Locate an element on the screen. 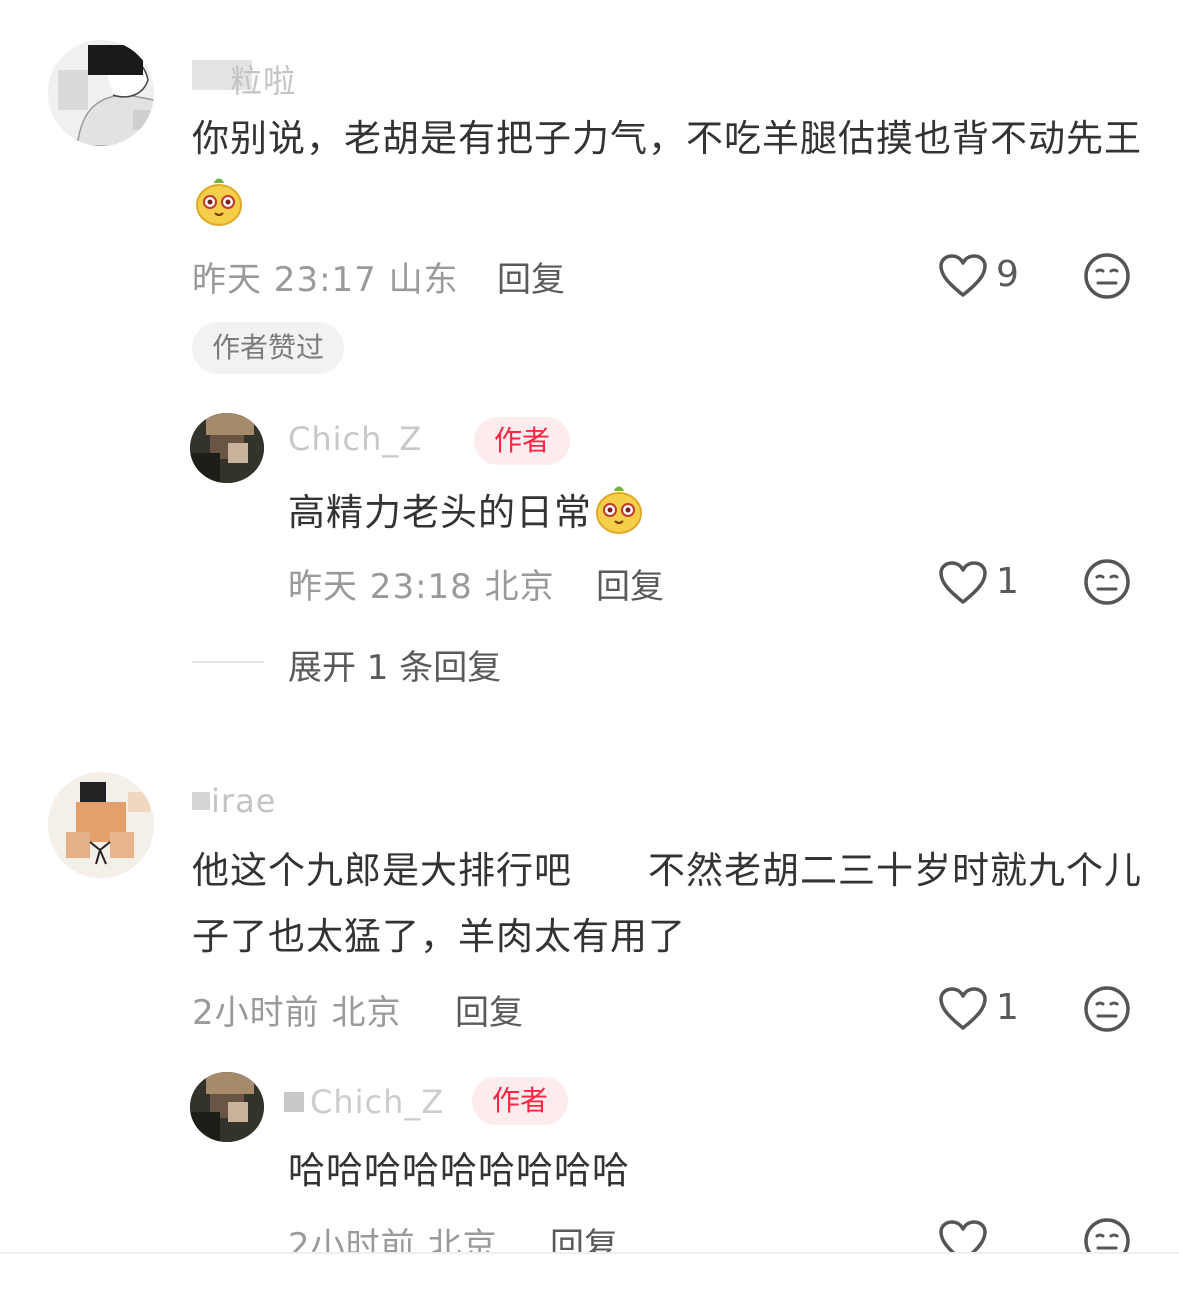 This screenshot has width=1179, height=1289. reply-time: 2小时前 is located at coordinates (352, 1239).